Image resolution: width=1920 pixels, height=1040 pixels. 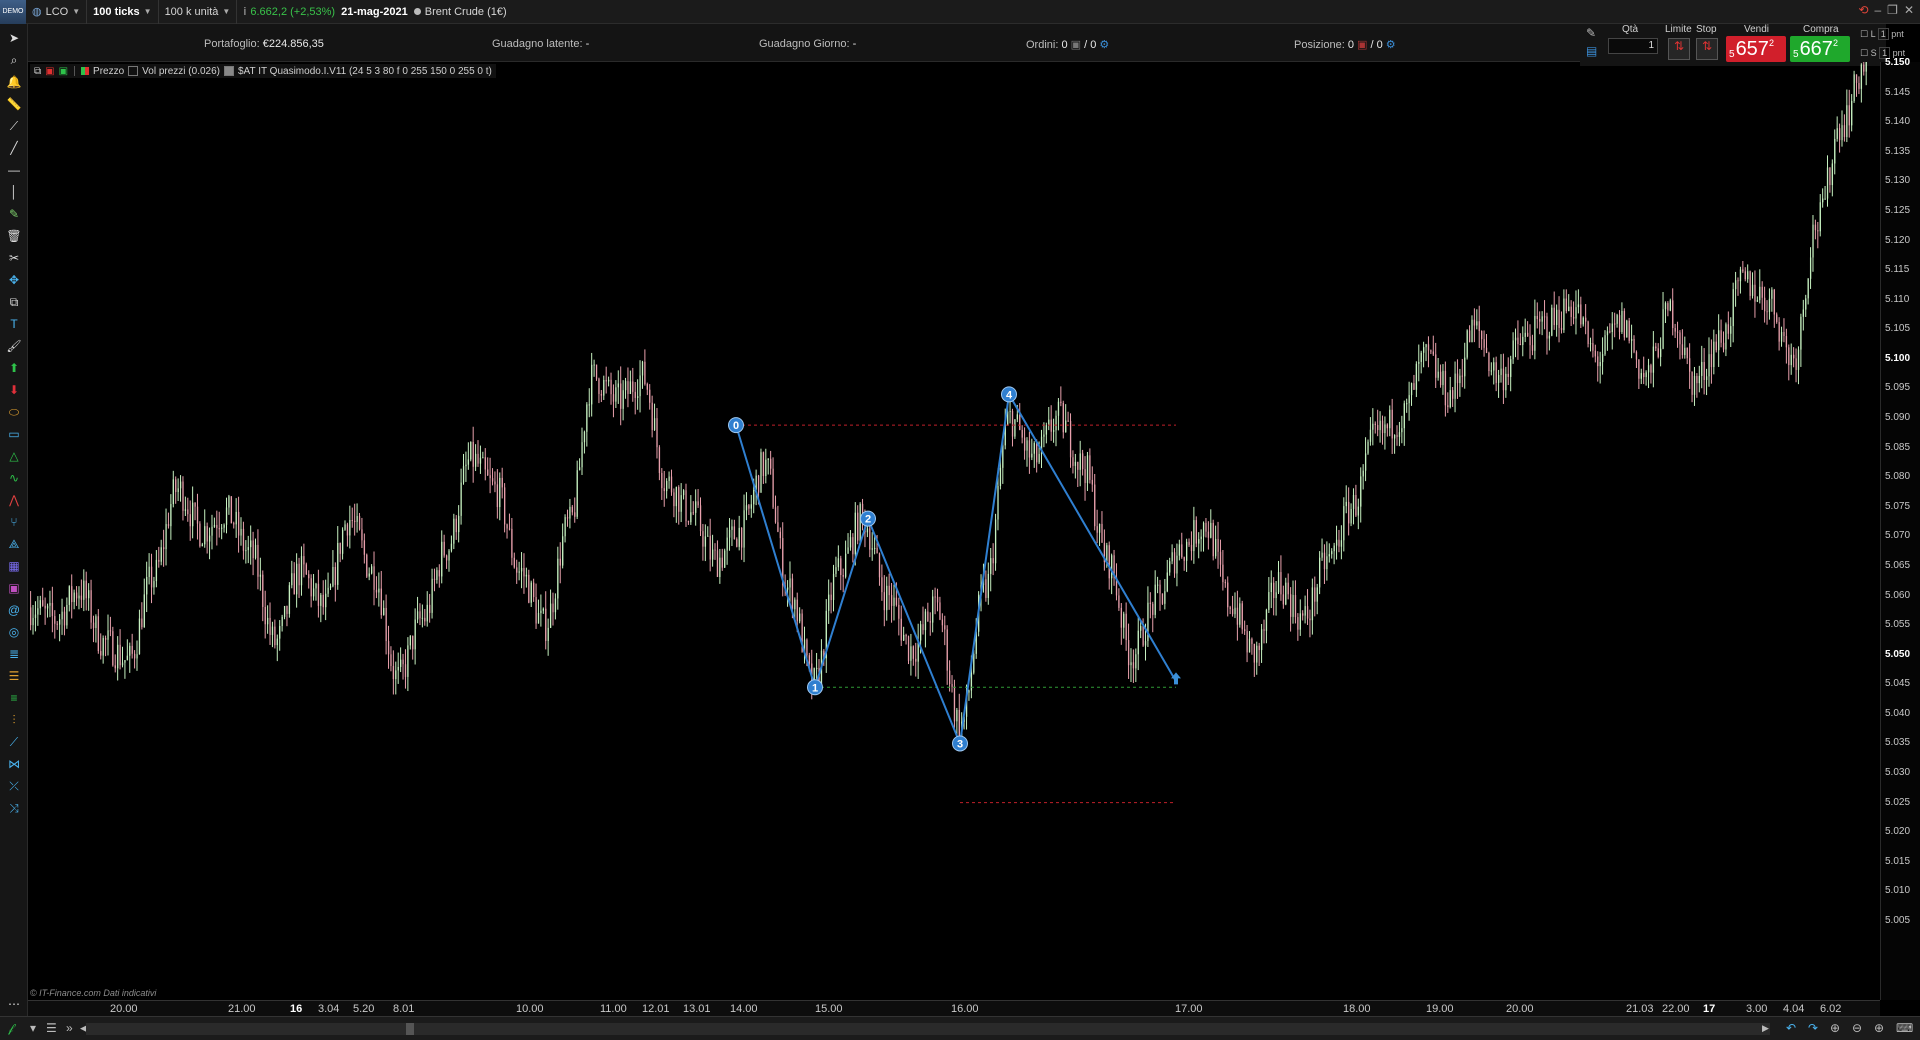 What do you see at coordinates (868, 518) in the screenshot?
I see `pattern-point-2: 2` at bounding box center [868, 518].